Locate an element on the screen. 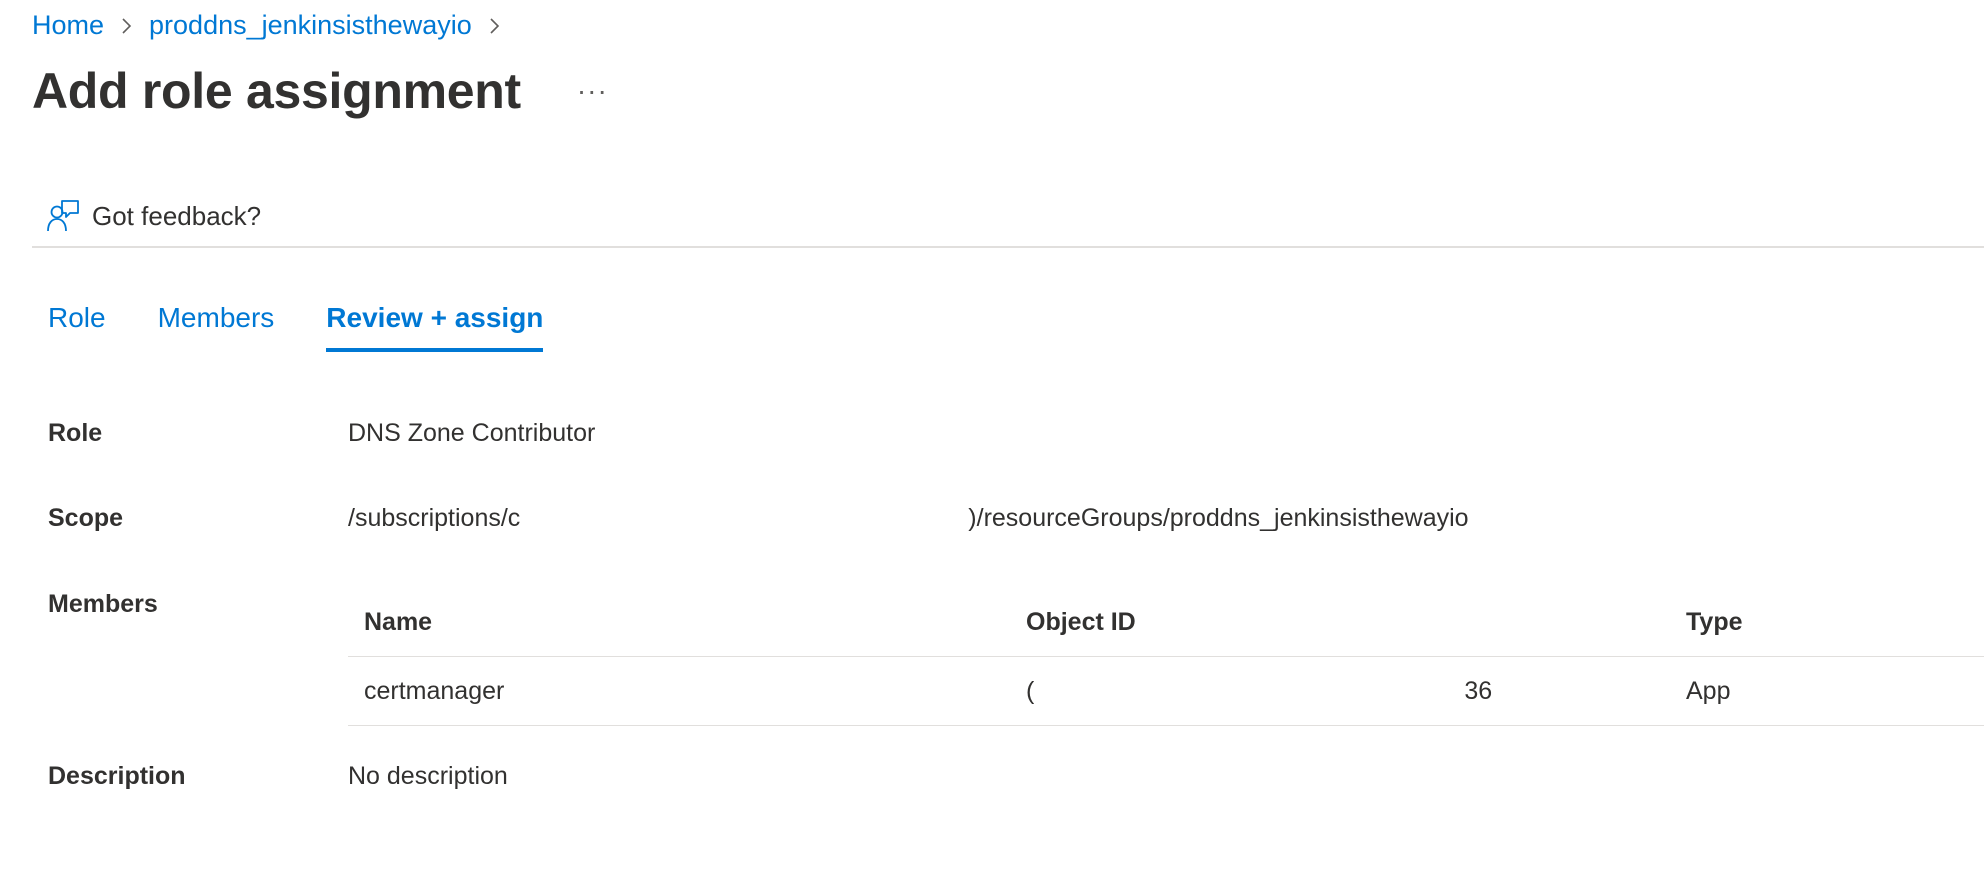  member-object-id: ( 36 is located at coordinates (1259, 692).